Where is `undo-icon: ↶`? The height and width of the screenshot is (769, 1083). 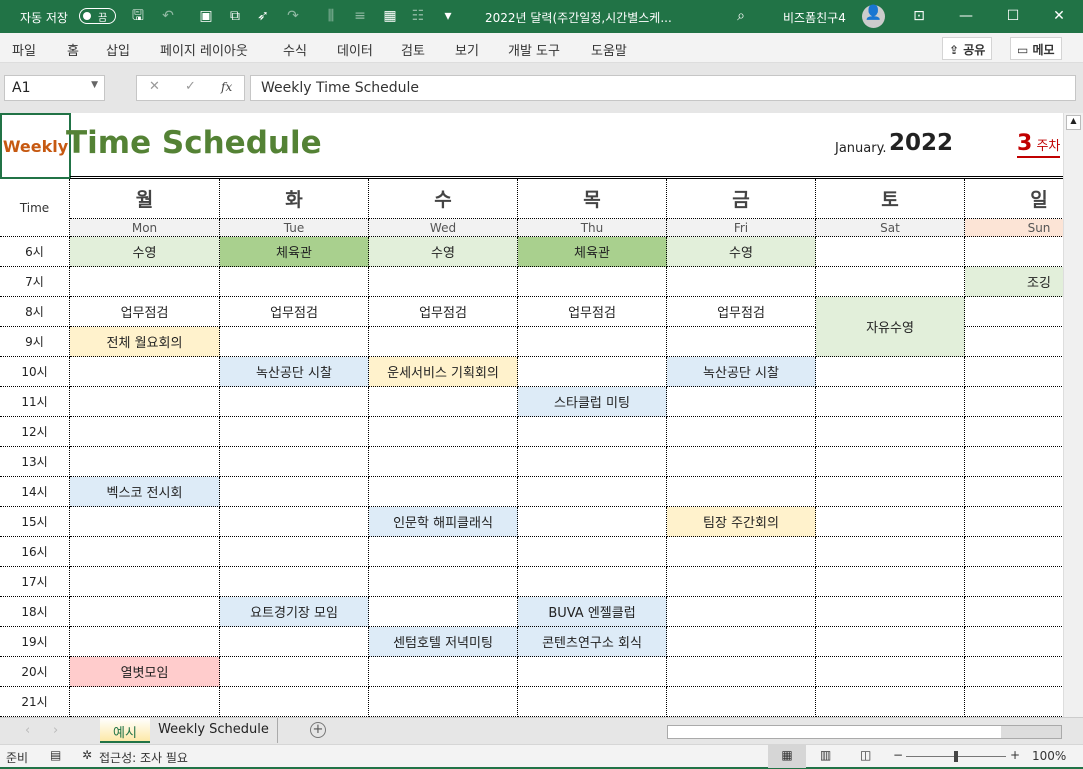
undo-icon: ↶ is located at coordinates (168, 16).